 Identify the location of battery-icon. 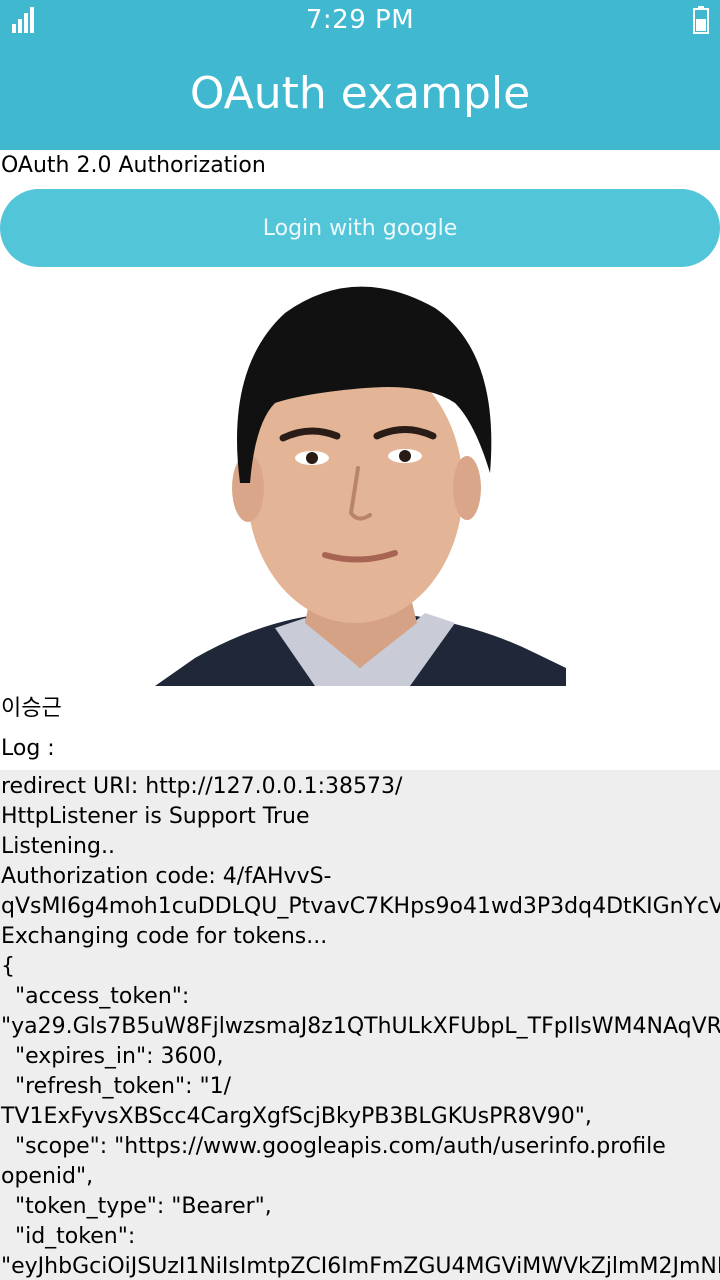
(701, 20).